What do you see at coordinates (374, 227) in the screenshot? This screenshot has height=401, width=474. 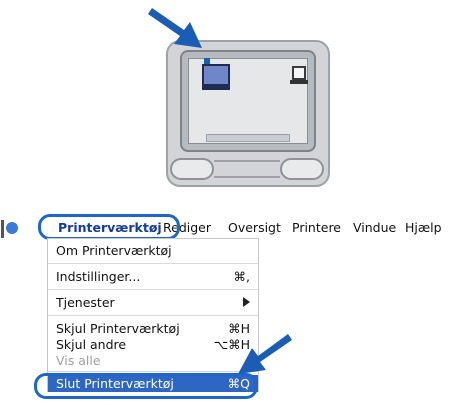 I see `menu-vindue: Vindue` at bounding box center [374, 227].